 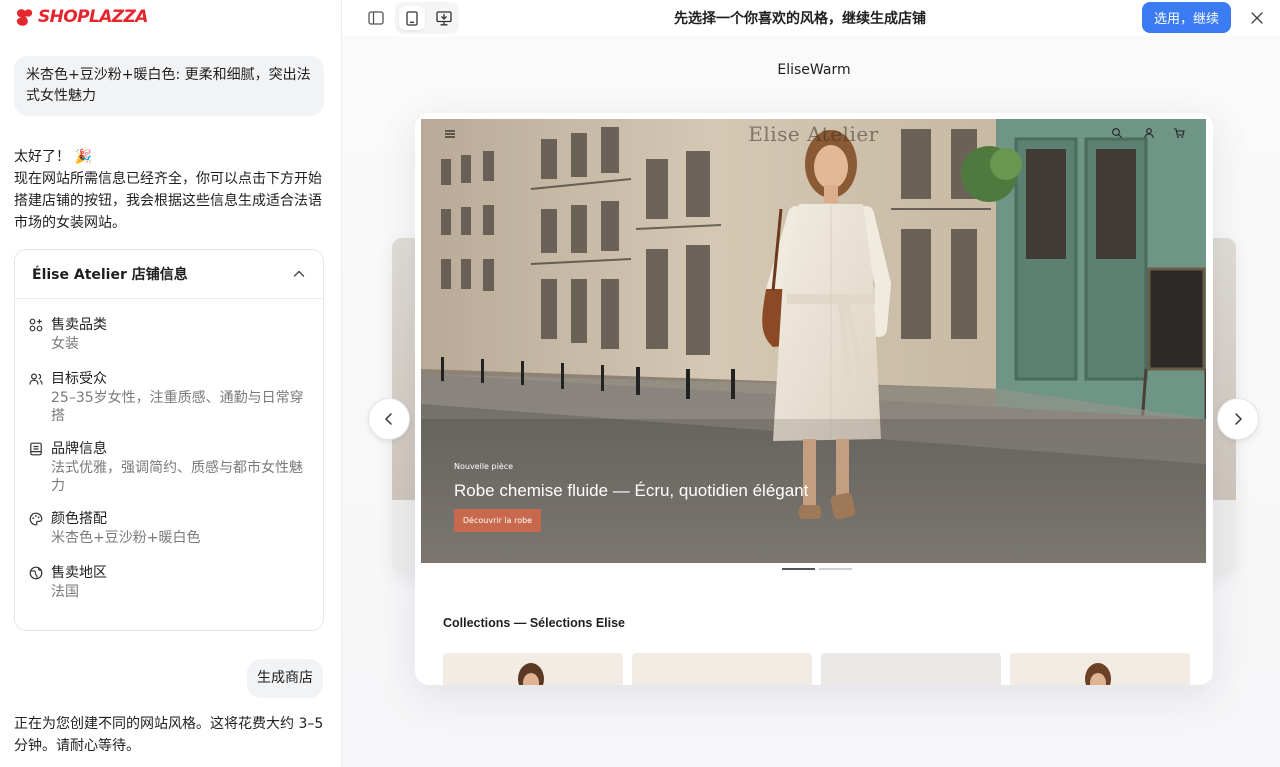 What do you see at coordinates (814, 70) in the screenshot?
I see `theme-name: EliseWarm` at bounding box center [814, 70].